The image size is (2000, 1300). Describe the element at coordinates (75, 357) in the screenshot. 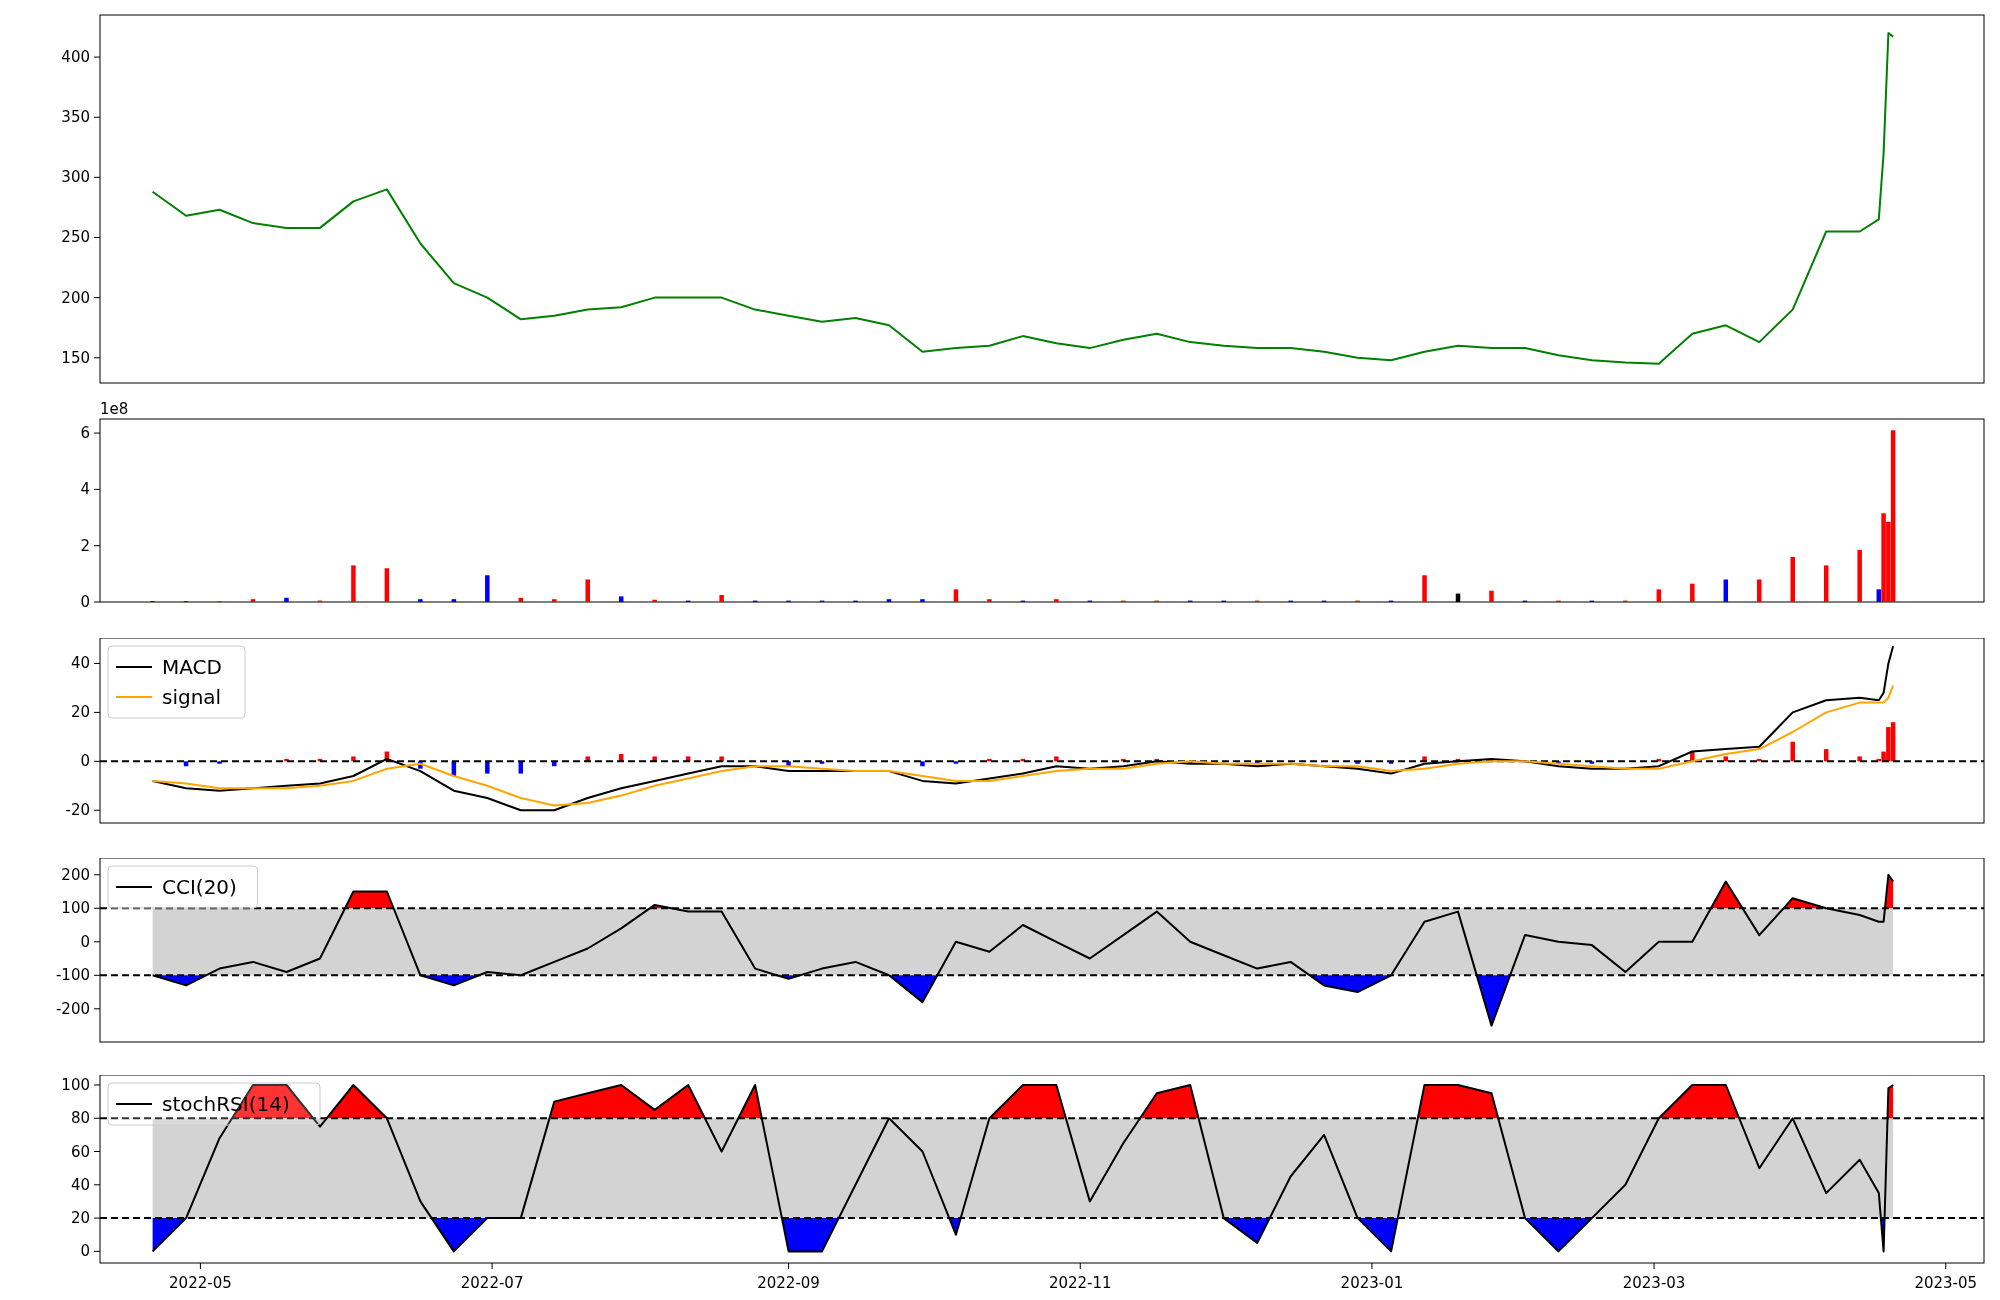

I see `y-tick-label: 150` at that location.